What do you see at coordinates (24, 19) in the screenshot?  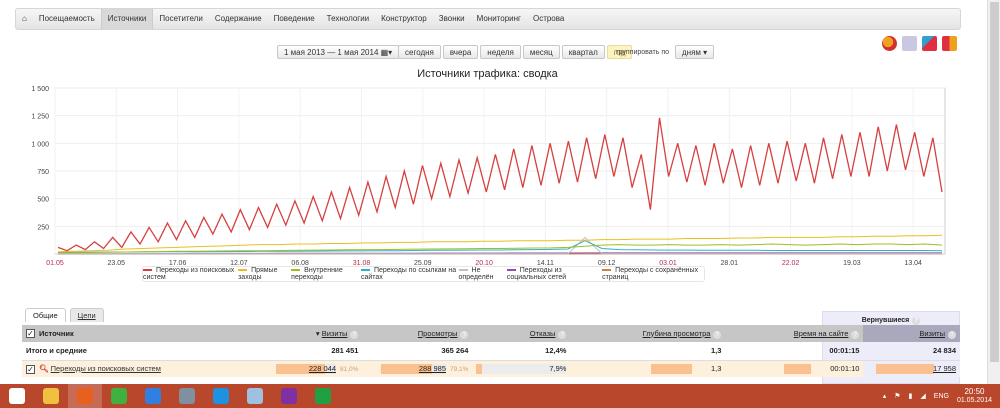 I see `home-icon: ⌂` at bounding box center [24, 19].